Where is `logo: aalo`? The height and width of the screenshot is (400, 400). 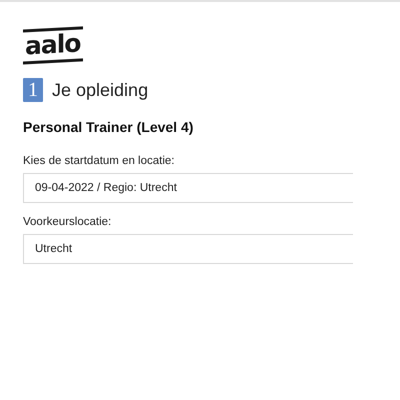
logo: aalo is located at coordinates (52, 45).